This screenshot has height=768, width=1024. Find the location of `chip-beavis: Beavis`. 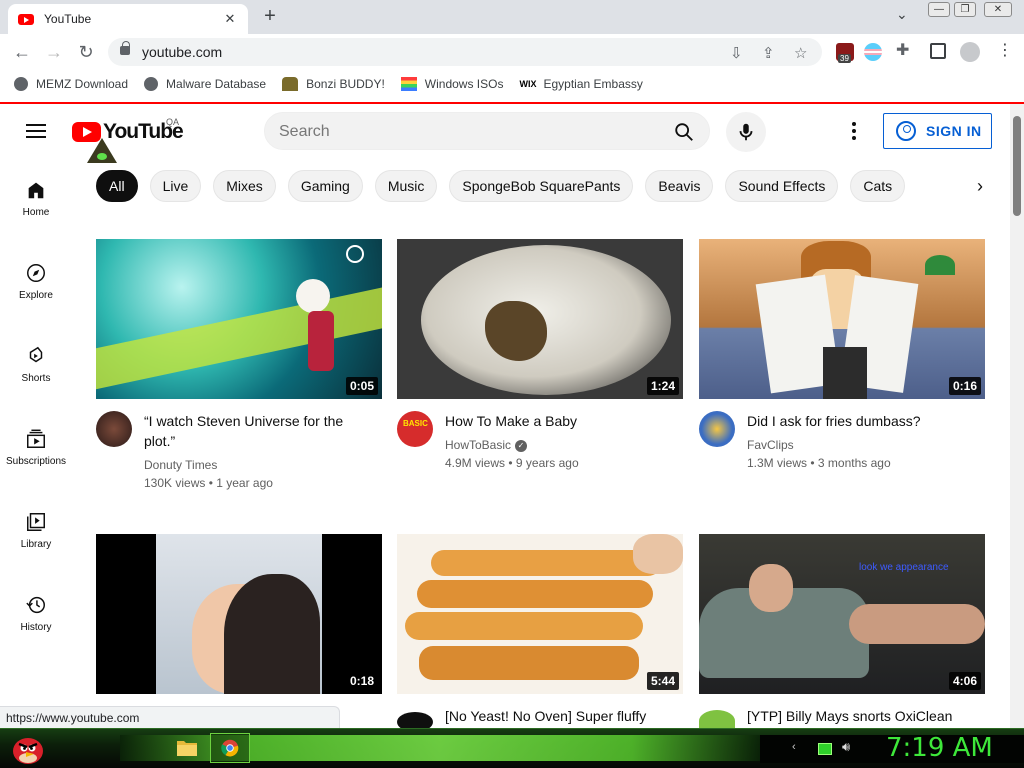

chip-beavis: Beavis is located at coordinates (679, 186).